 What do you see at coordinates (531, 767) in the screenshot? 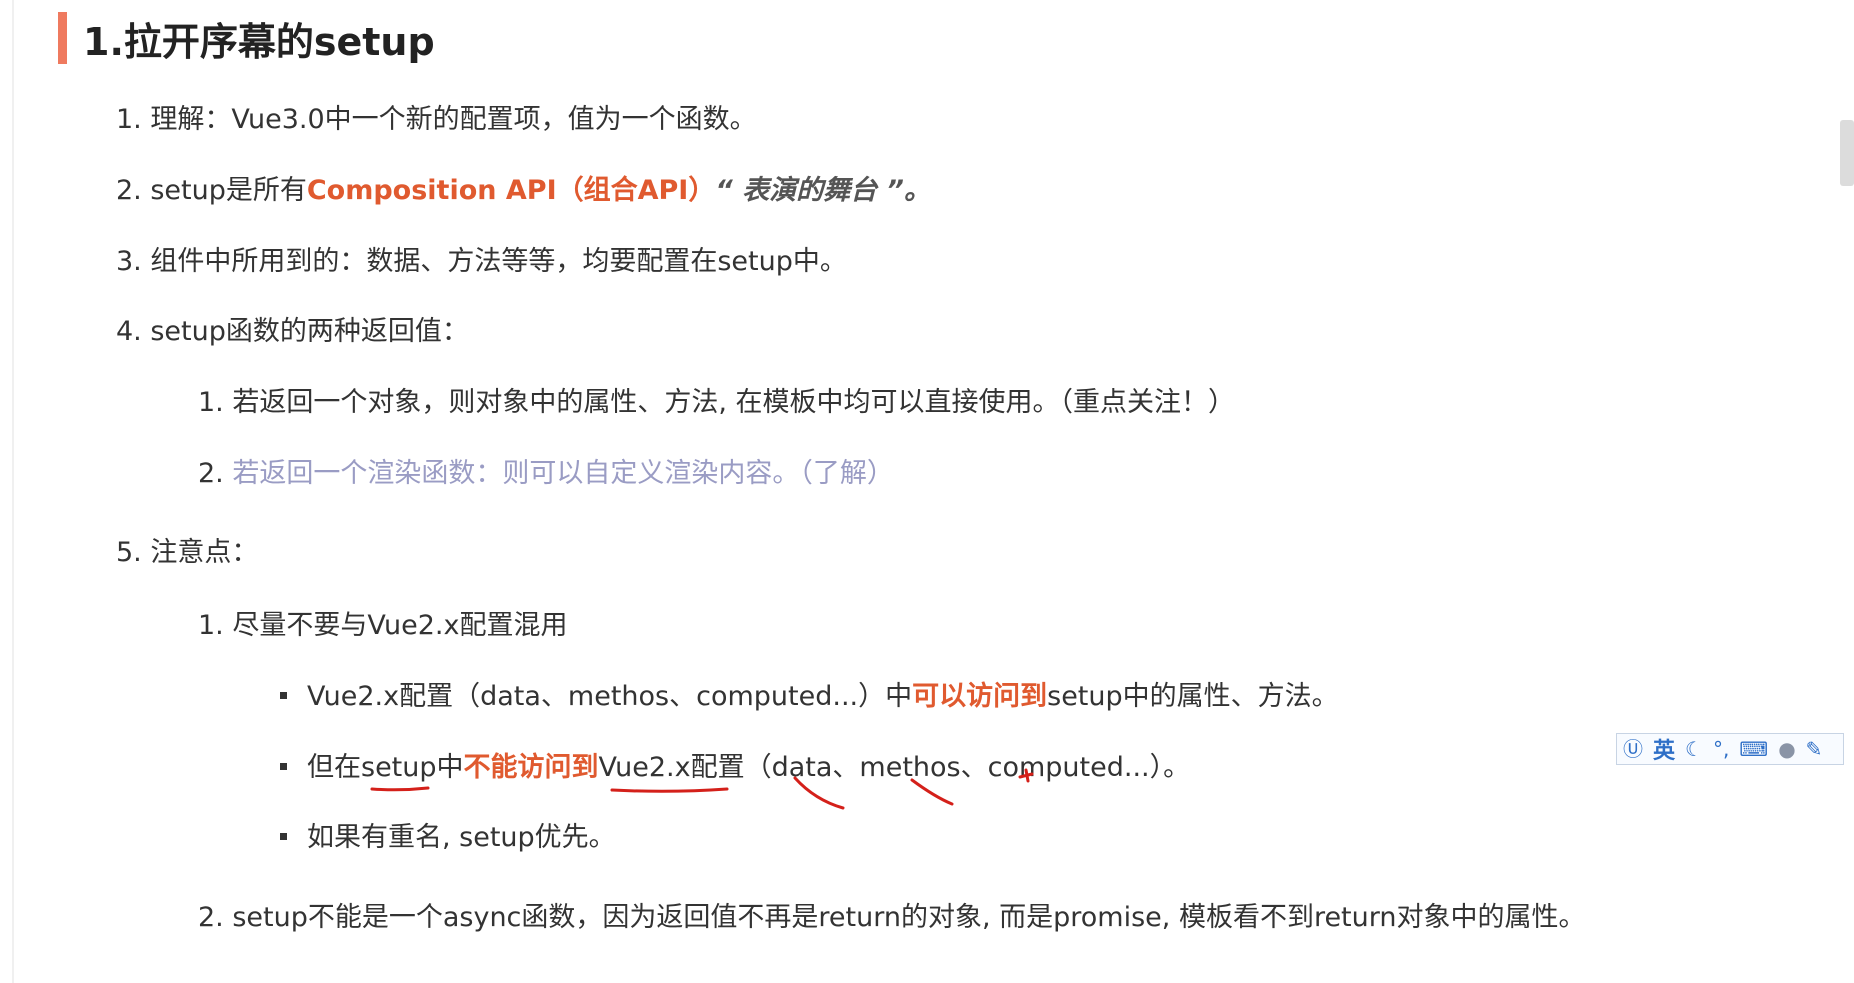
I see `cannot-access-highlight: 不能访问到` at bounding box center [531, 767].